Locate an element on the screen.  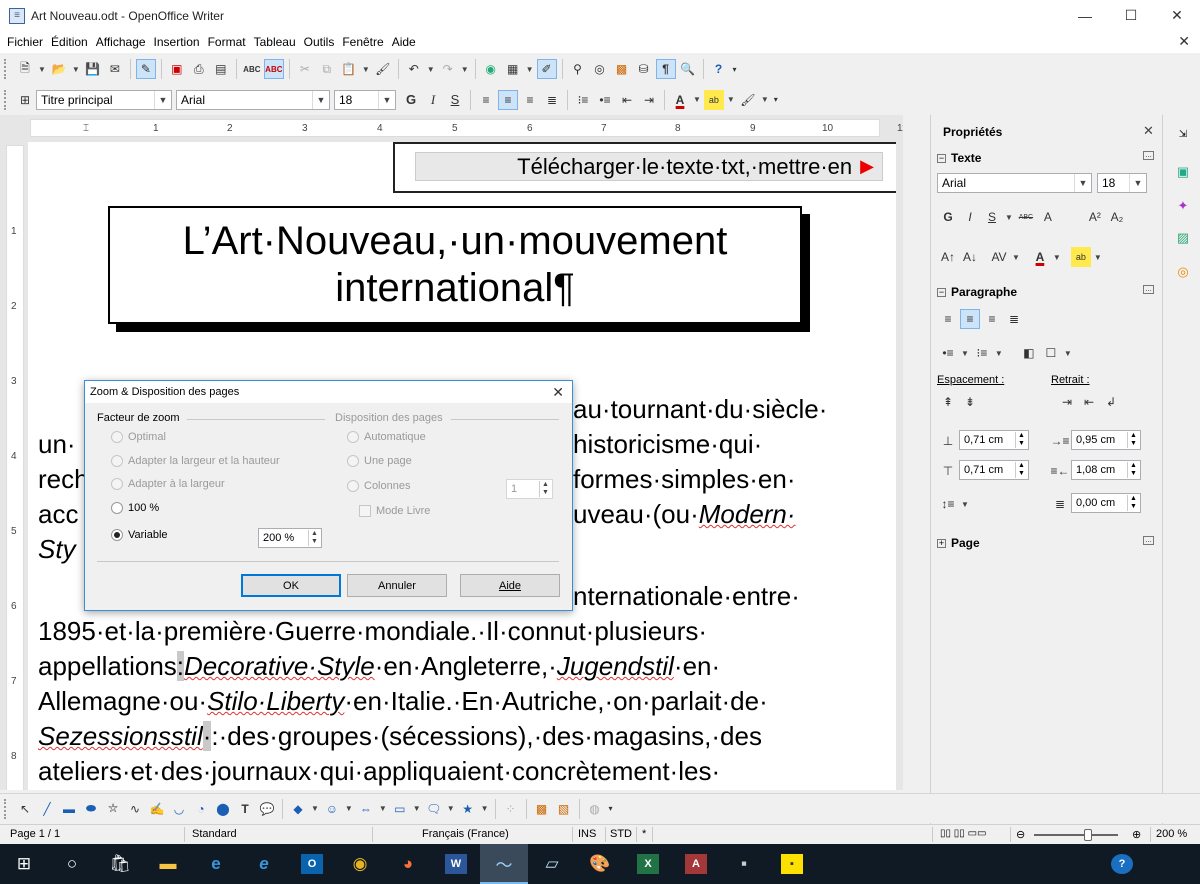
select-icon: ↖ is located at coordinates (25, 809).